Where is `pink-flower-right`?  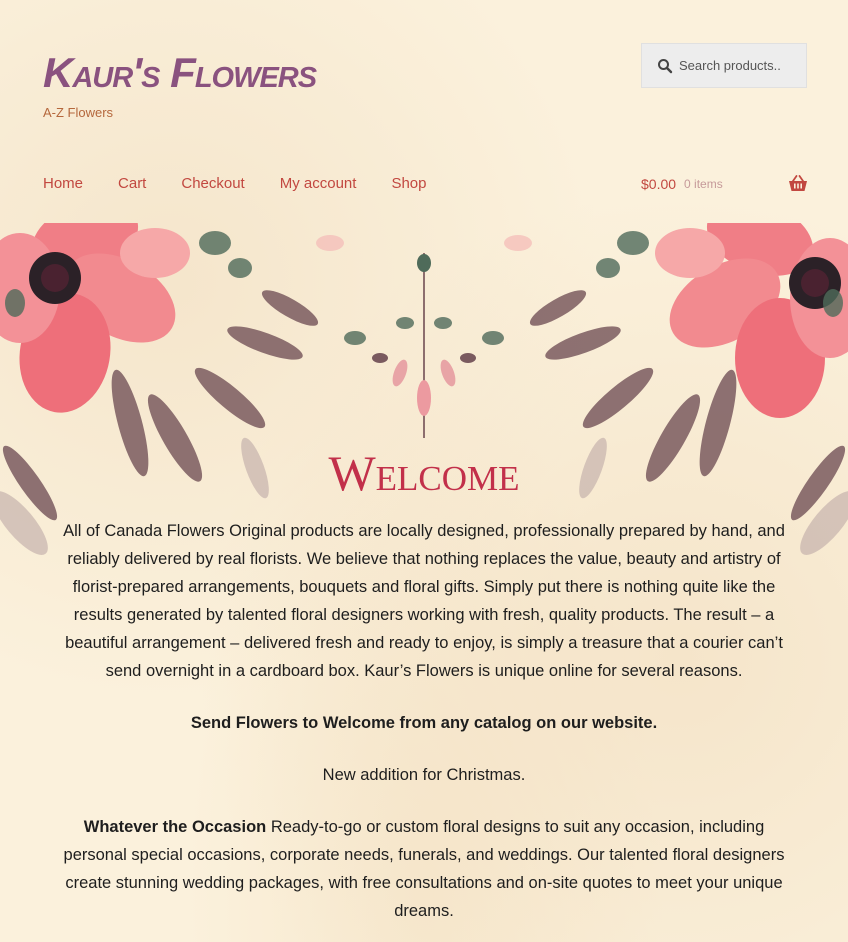
pink-flower-right is located at coordinates (751, 320).